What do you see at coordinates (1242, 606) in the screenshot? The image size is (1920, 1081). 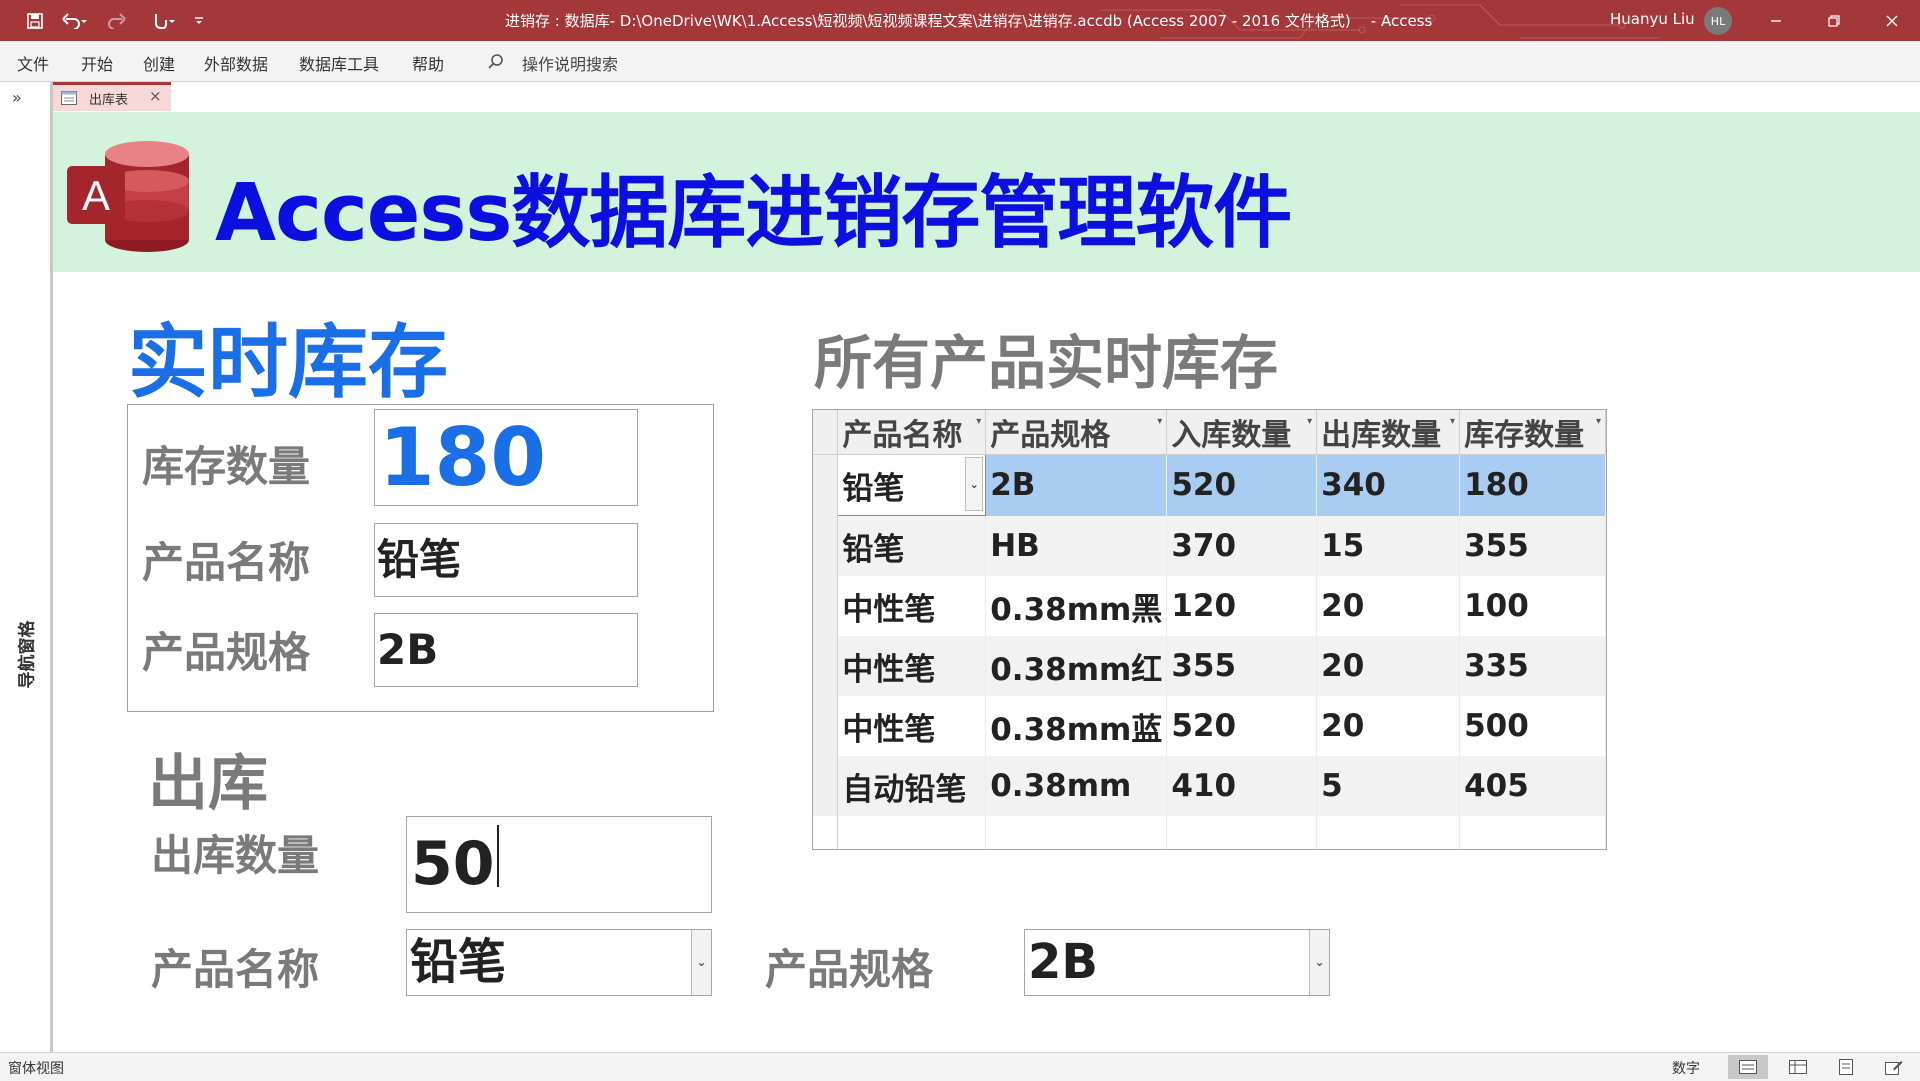 I see `table-cell: 120` at bounding box center [1242, 606].